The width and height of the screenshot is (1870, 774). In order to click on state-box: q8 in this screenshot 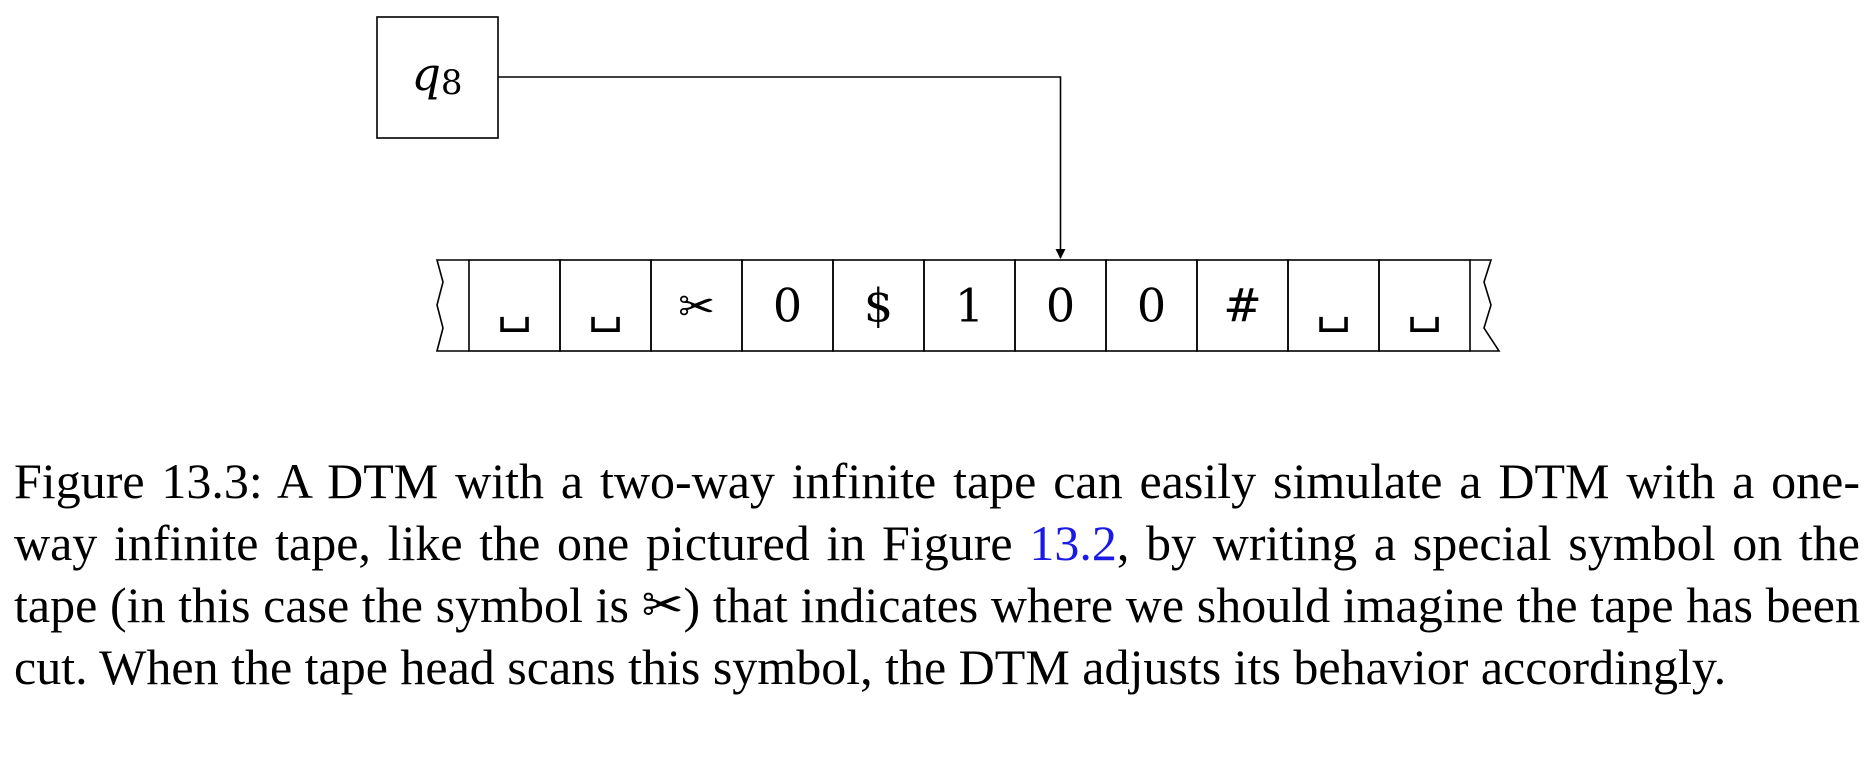, I will do `click(437, 77)`.